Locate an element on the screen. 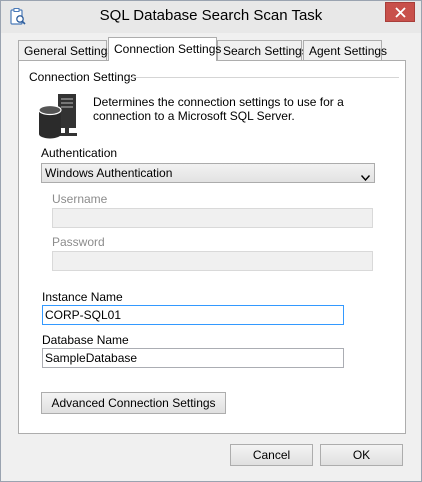 This screenshot has width=422, height=482. database-server-icon is located at coordinates (59, 117).